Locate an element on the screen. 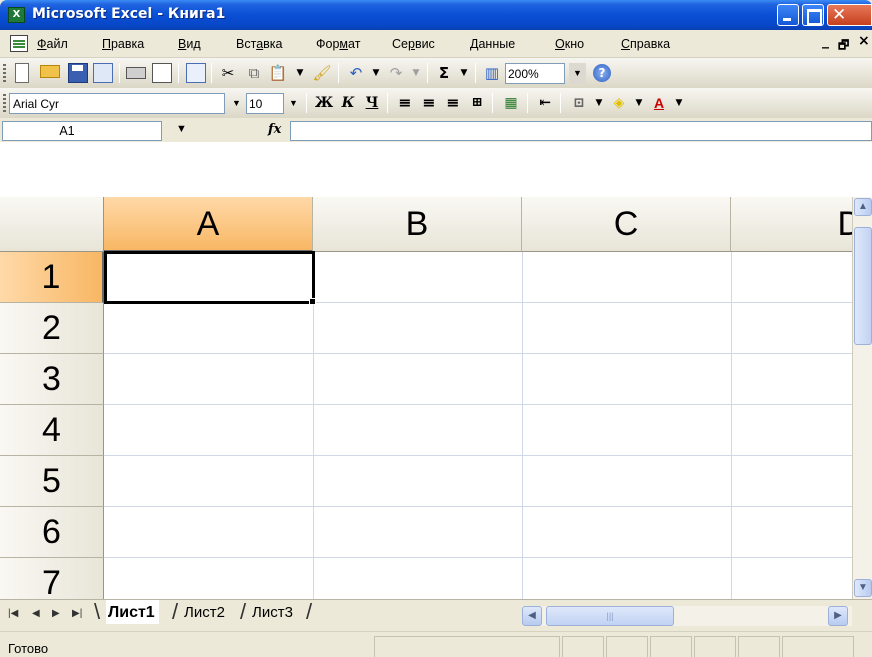 The height and width of the screenshot is (657, 872). scroll-right-icon: ▶ is located at coordinates (838, 616).